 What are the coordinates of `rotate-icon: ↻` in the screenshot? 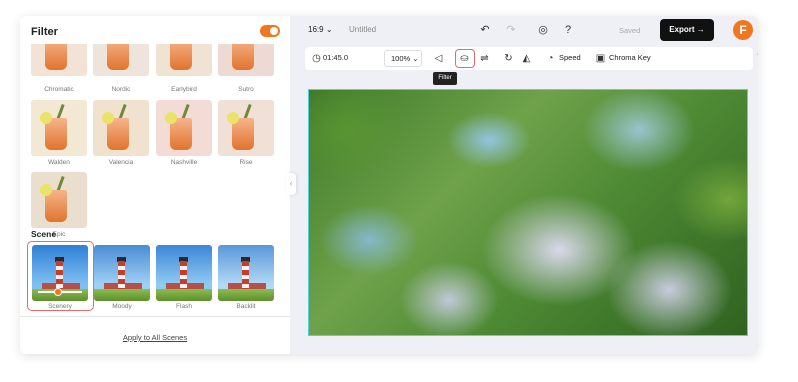 It's located at (508, 58).